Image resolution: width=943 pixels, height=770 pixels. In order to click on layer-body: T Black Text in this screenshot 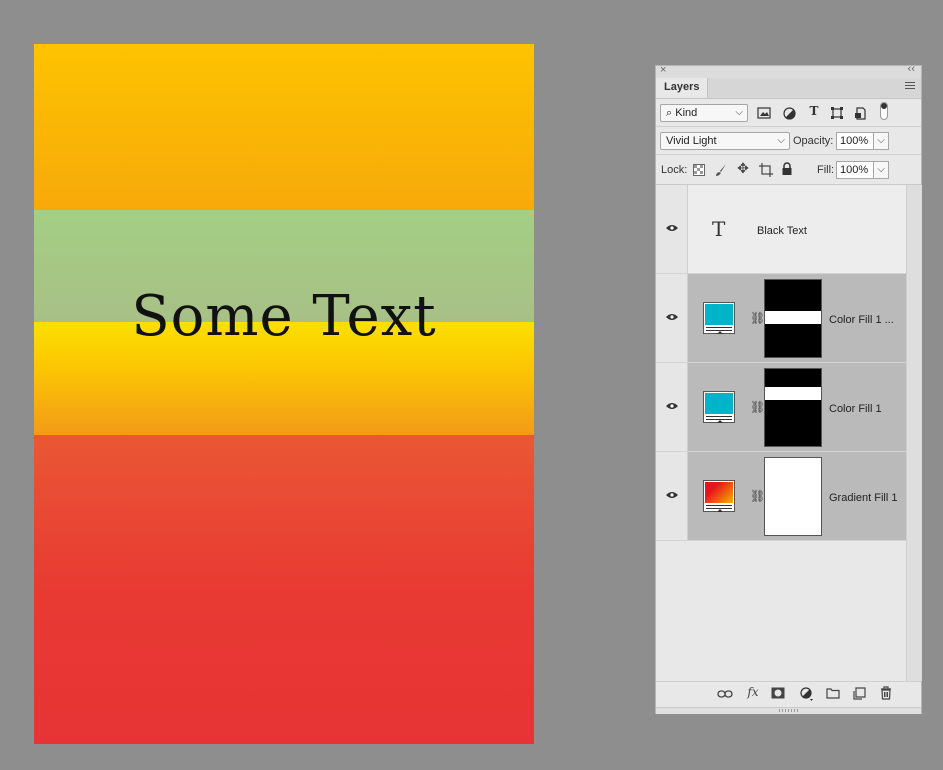, I will do `click(797, 229)`.